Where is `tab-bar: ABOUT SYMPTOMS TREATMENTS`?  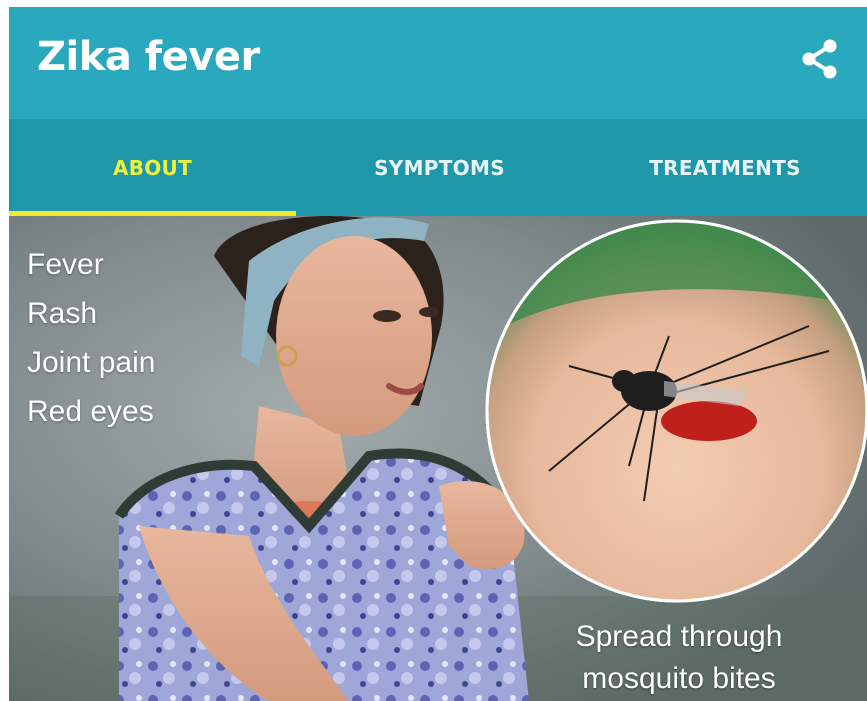
tab-bar: ABOUT SYMPTOMS TREATMENTS is located at coordinates (438, 167).